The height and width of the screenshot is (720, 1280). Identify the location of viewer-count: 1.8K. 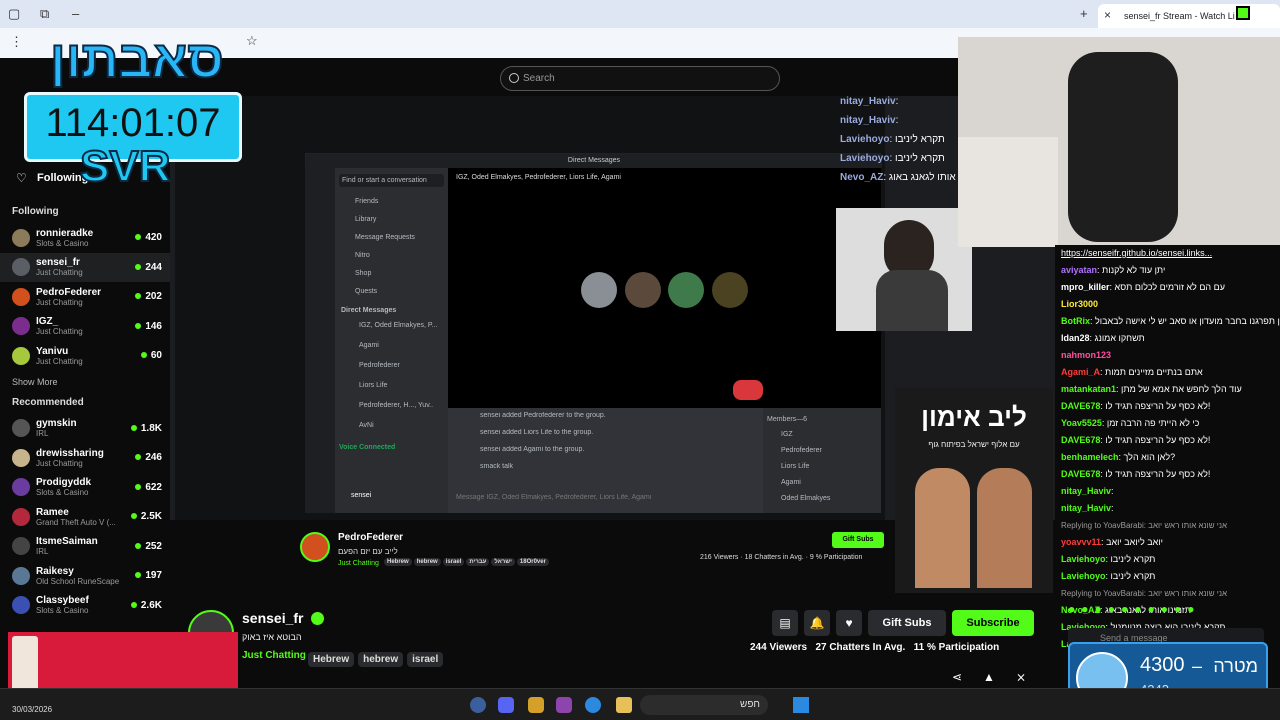
(146, 428).